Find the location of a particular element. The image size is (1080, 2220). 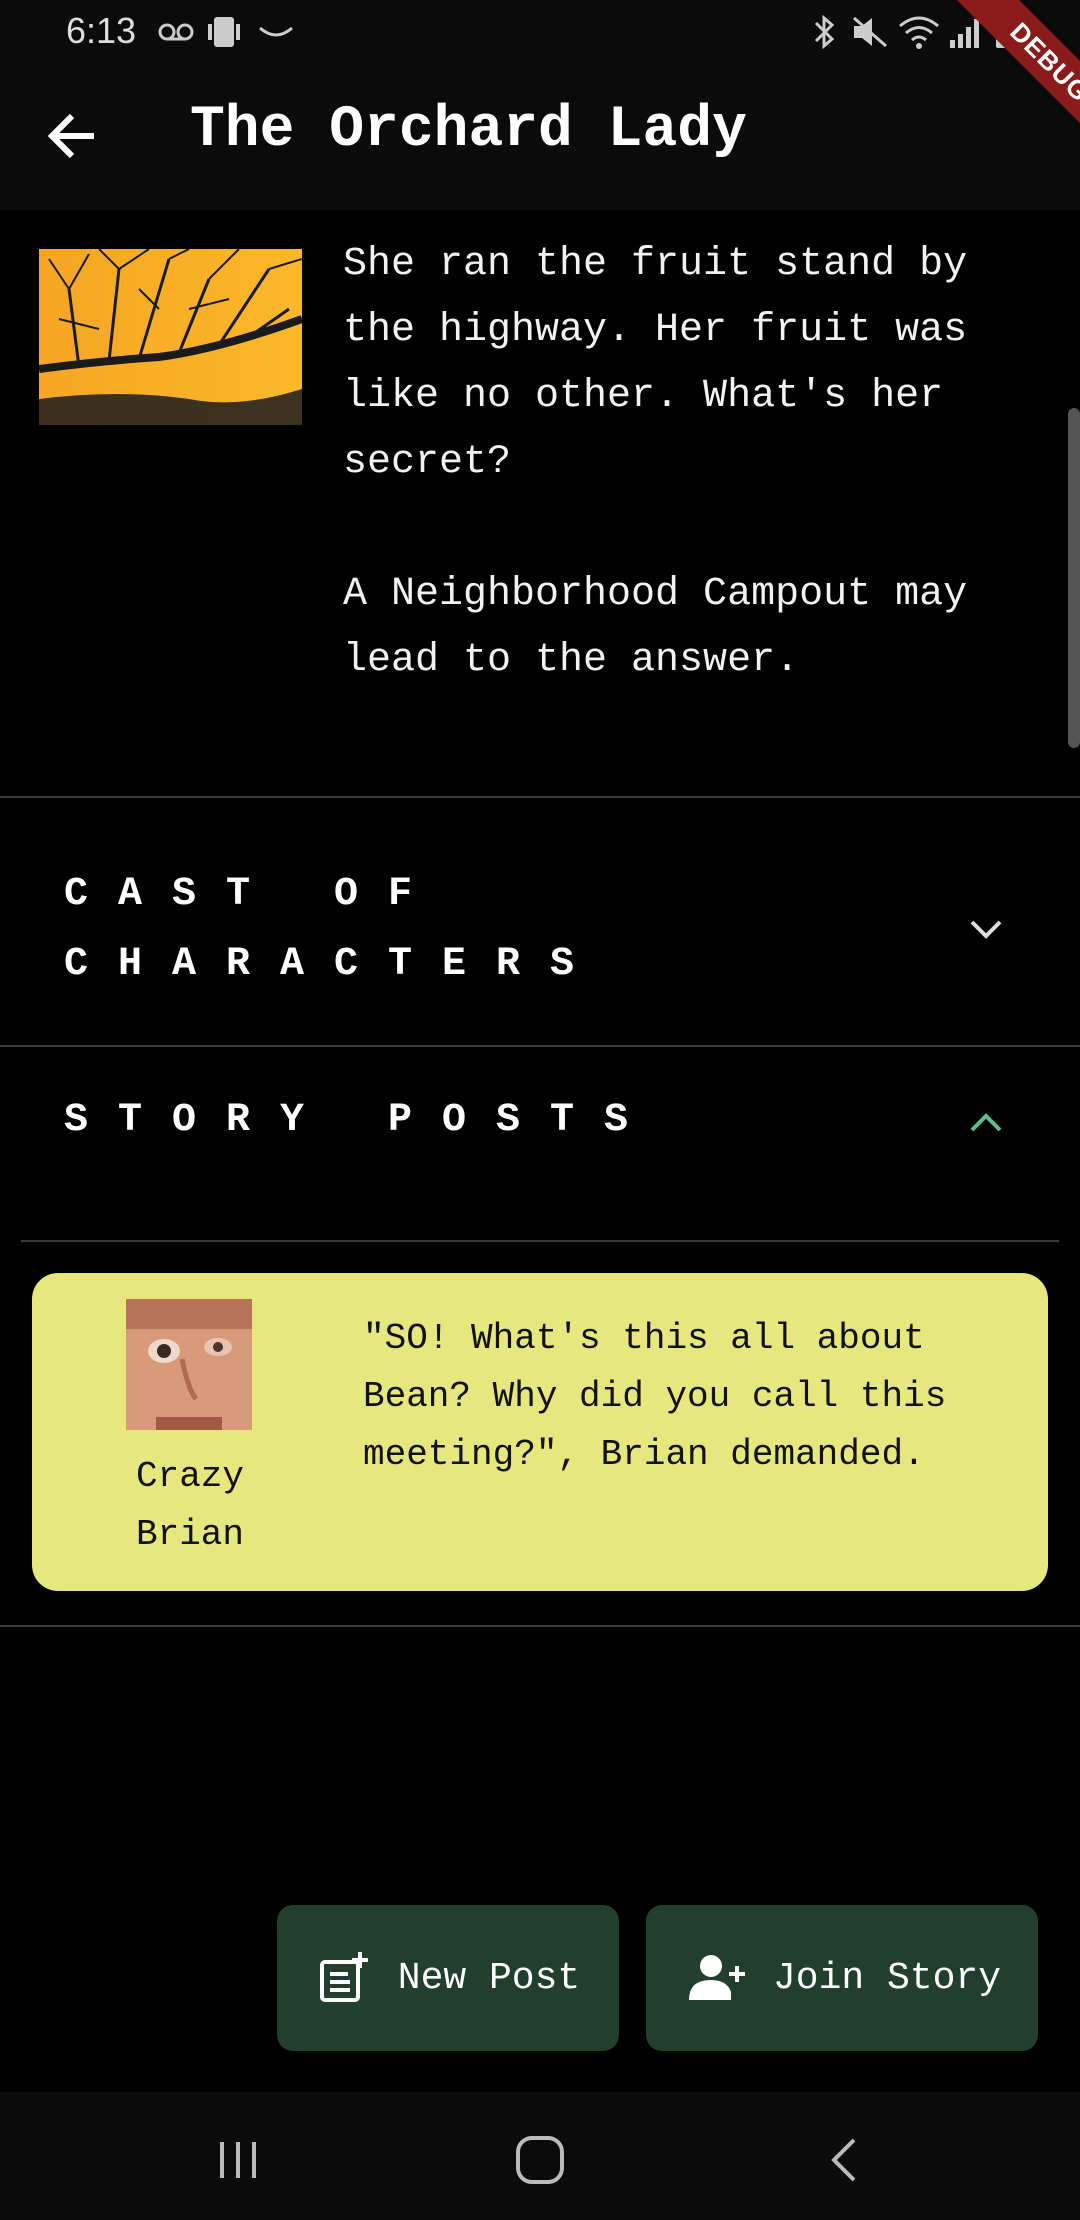

back-arrow-icon is located at coordinates (74, 136).